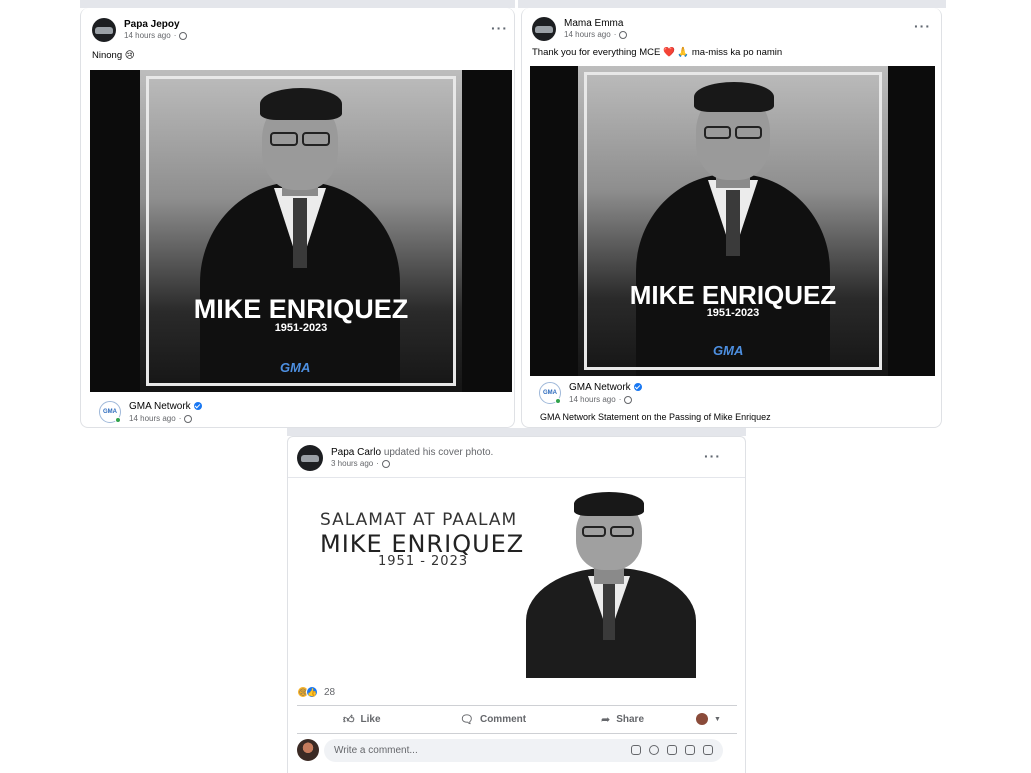 The image size is (1031, 773). I want to click on chevron-down-icon: ▼, so click(717, 719).